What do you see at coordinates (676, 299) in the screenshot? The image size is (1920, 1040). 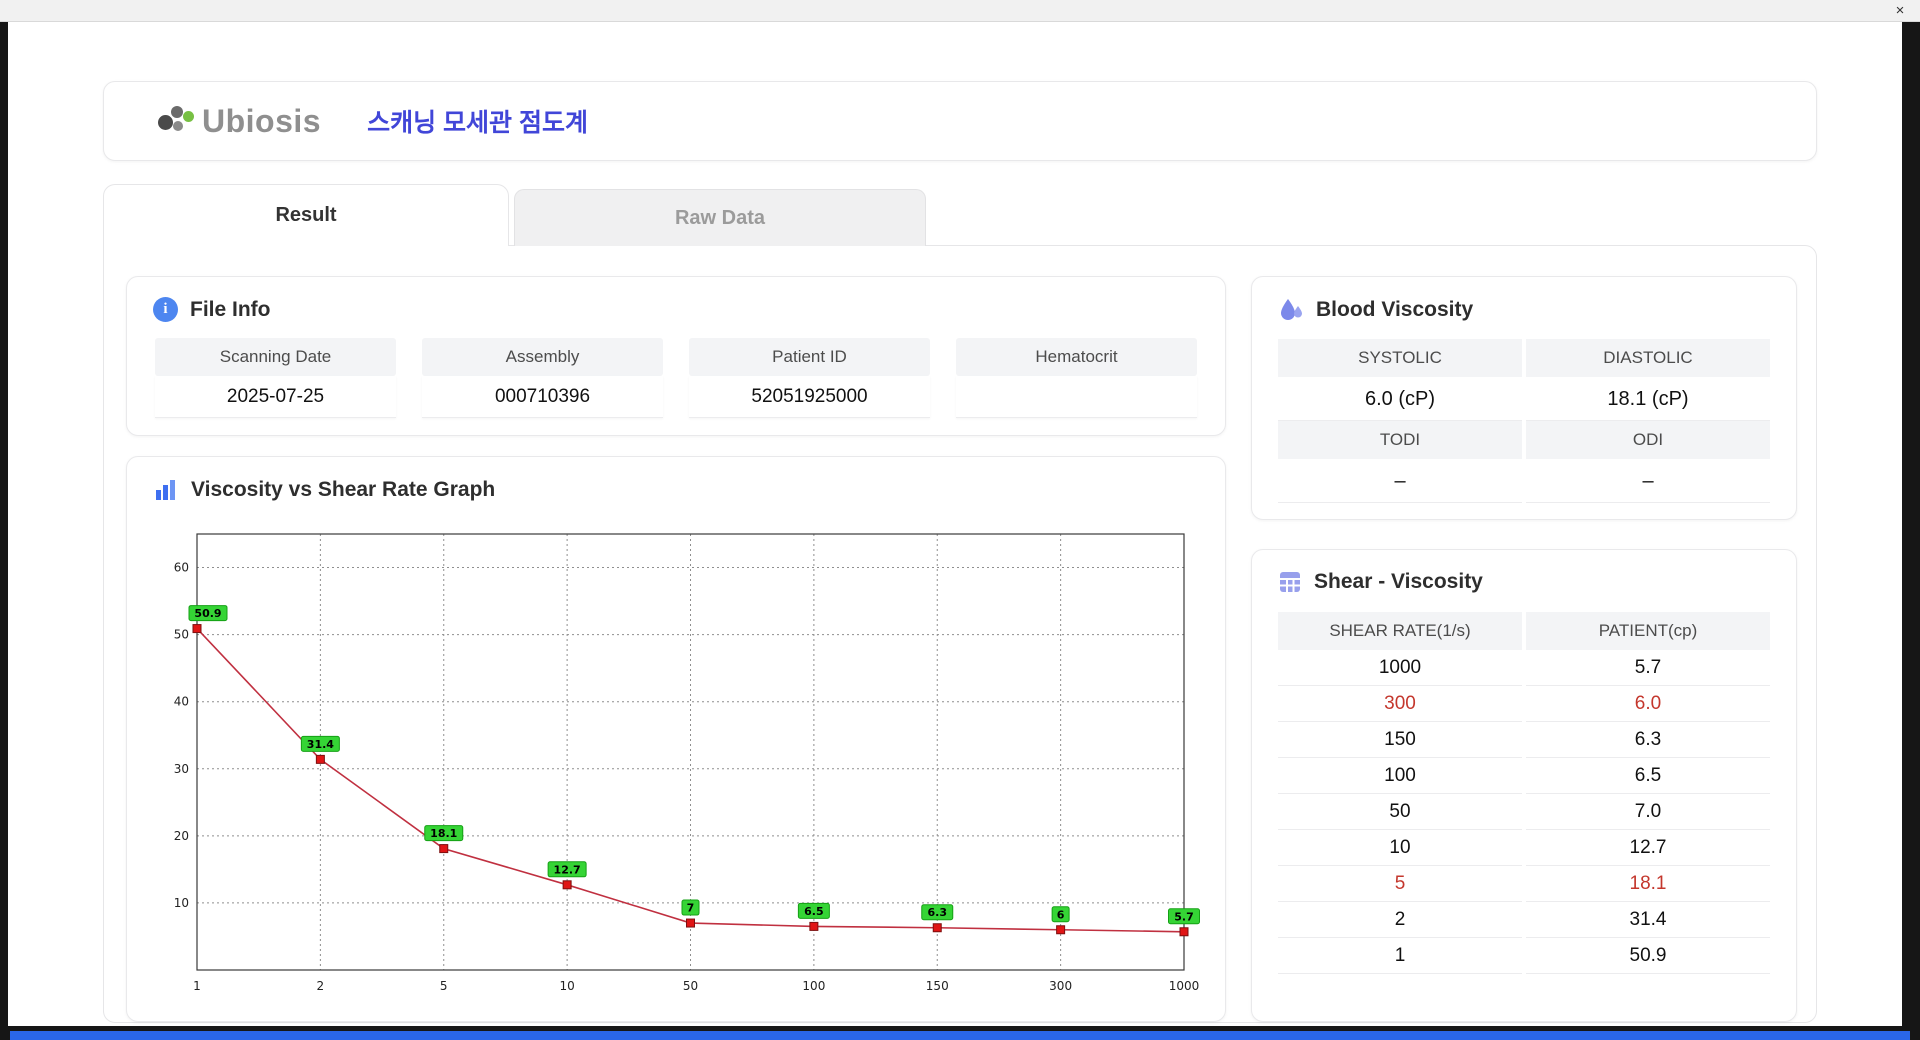 I see `file-info-title-row: i File Info` at bounding box center [676, 299].